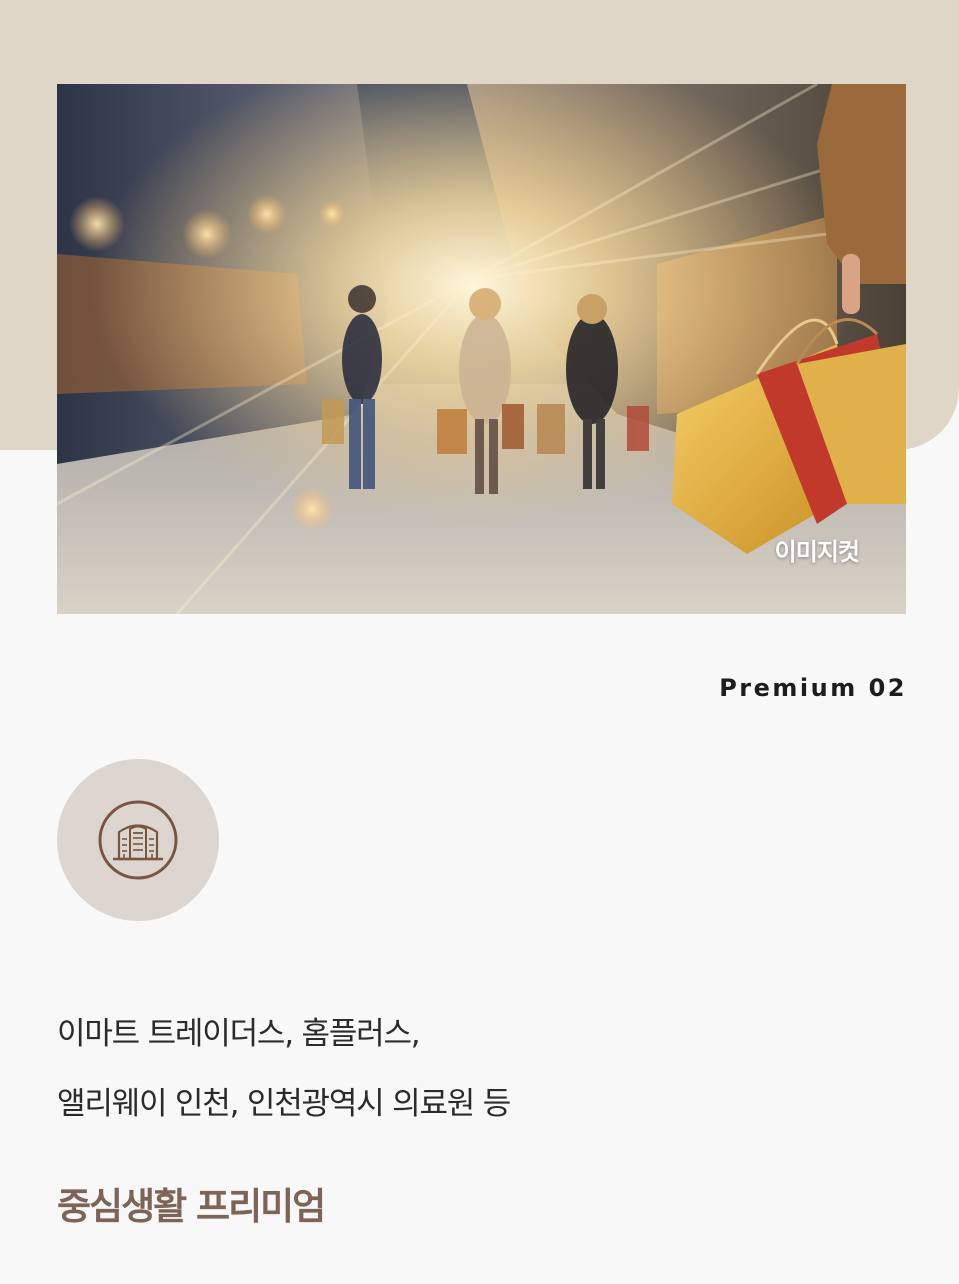 This screenshot has height=1284, width=959. What do you see at coordinates (239, 1034) in the screenshot?
I see `description-line-1: 이마트 트레이더스, 홈플러스,` at bounding box center [239, 1034].